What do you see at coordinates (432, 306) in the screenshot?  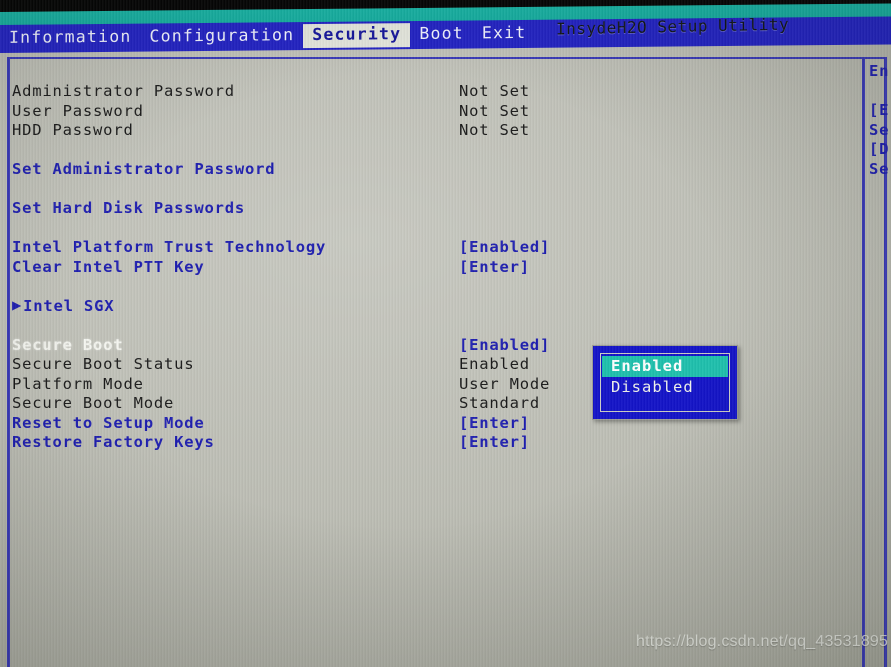 I see `setting-row: ▶Intel SGX` at bounding box center [432, 306].